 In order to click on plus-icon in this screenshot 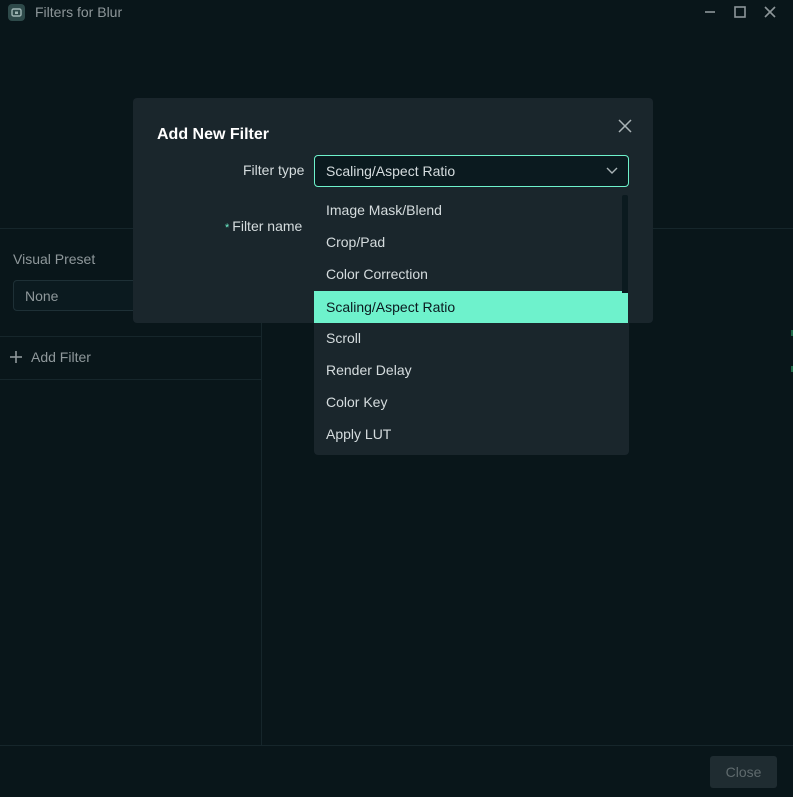, I will do `click(16, 357)`.